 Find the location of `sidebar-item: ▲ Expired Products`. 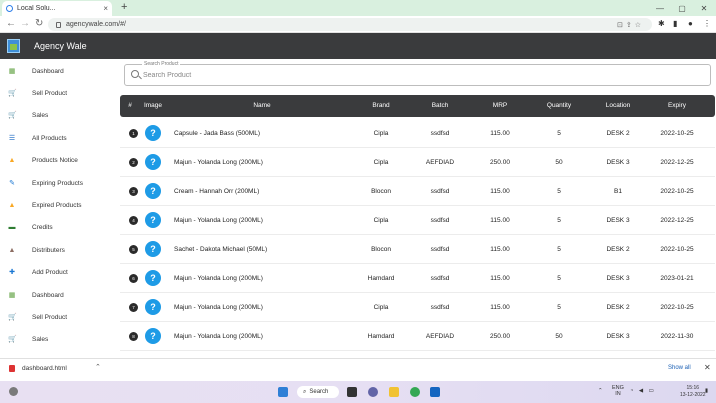

sidebar-item: ▲ Expired Products is located at coordinates (58, 205).